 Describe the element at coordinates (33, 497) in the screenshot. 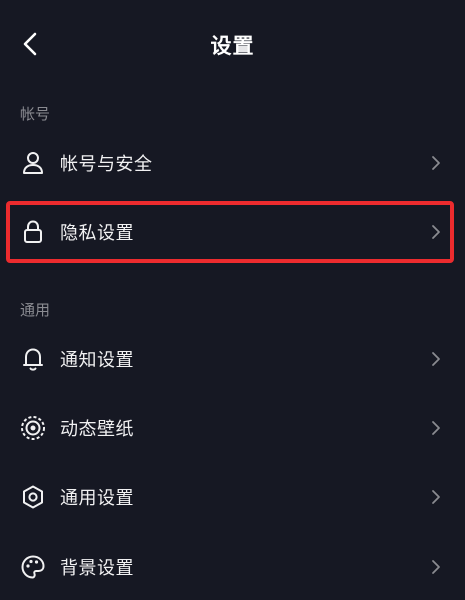

I see `gear-icon` at that location.